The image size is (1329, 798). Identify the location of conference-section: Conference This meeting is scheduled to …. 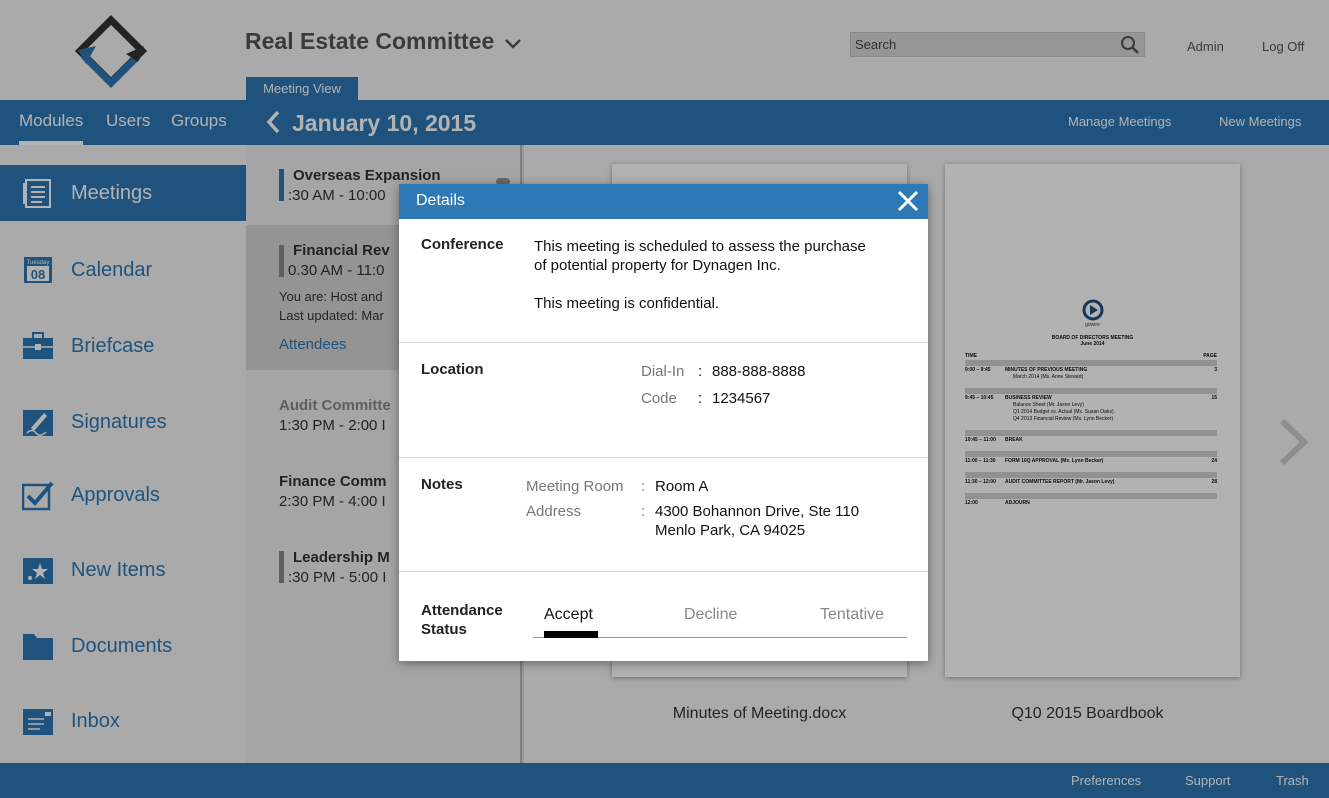
(663, 281).